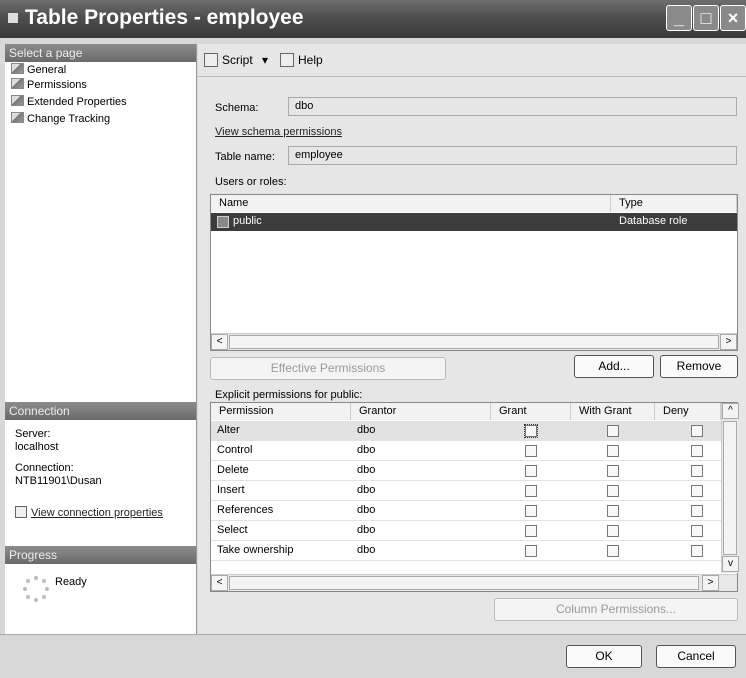  I want to click on table-row: Delete dbo, so click(466, 471).